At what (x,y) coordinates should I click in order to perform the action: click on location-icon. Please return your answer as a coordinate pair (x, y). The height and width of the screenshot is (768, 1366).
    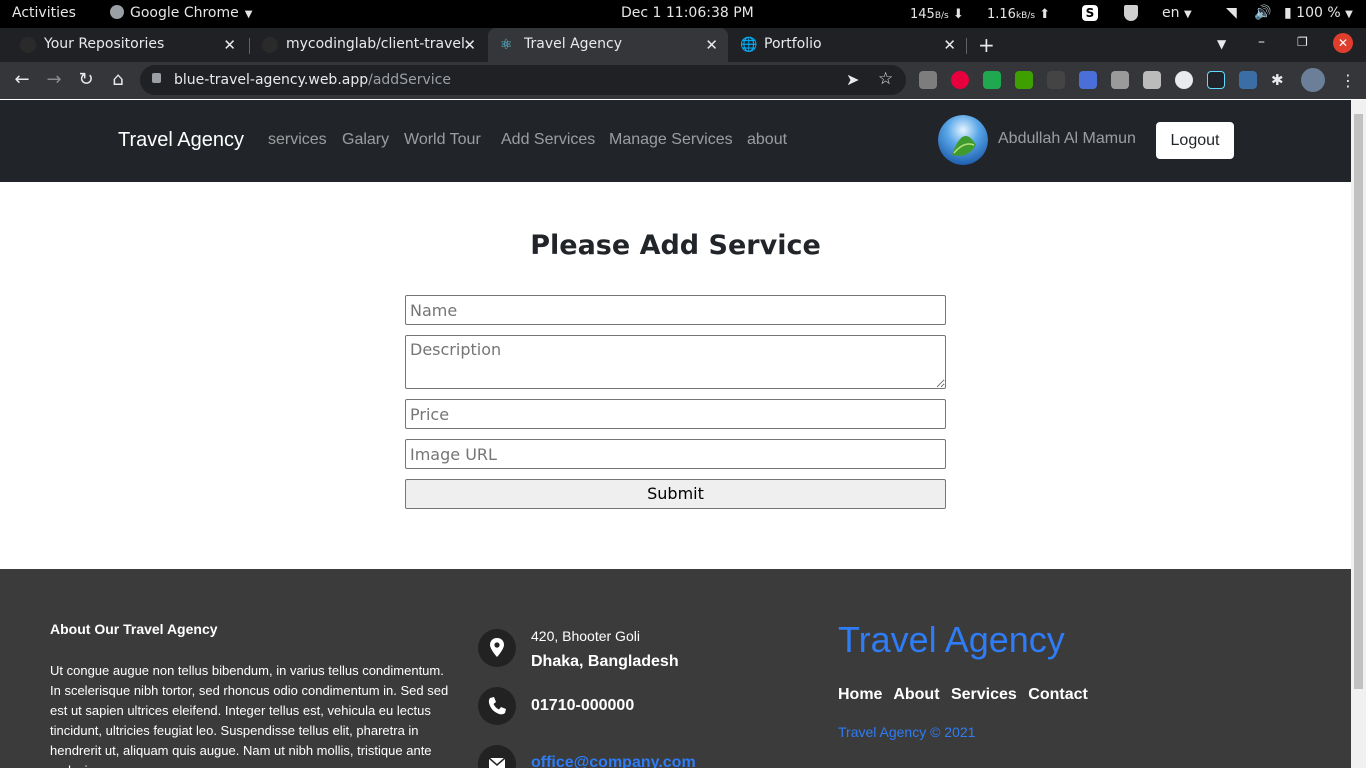
    Looking at the image, I should click on (497, 648).